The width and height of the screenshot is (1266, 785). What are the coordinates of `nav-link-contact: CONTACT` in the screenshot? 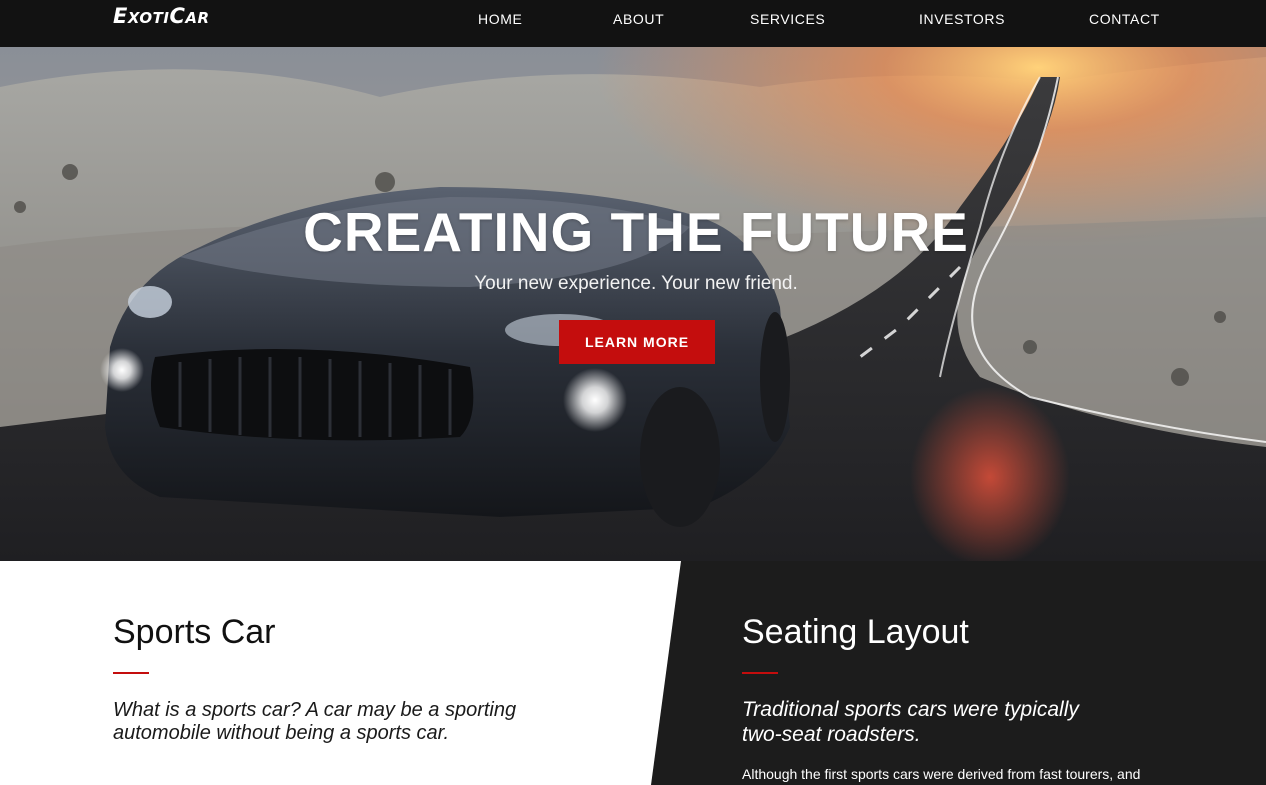 It's located at (1124, 19).